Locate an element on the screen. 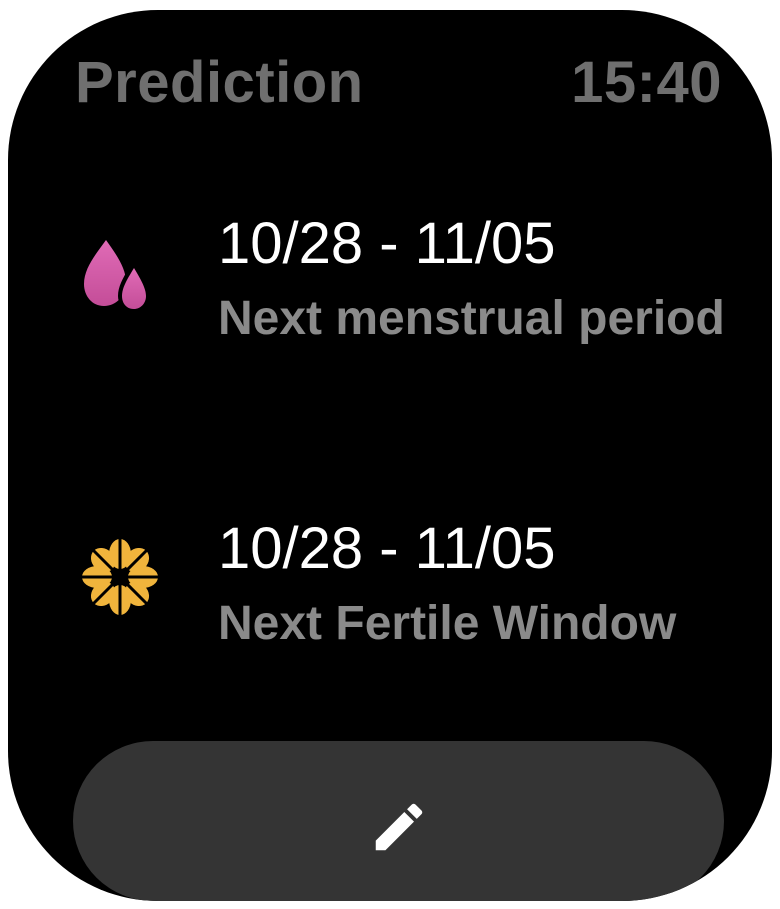 The width and height of the screenshot is (780, 909). fertile-date-range: 10/28 - 11/05 is located at coordinates (387, 548).